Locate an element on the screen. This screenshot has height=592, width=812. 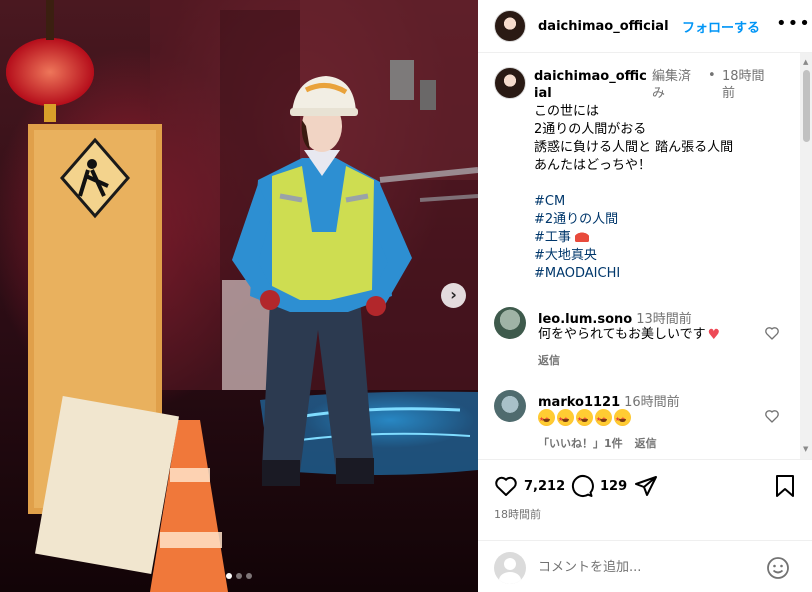
comment-header: leo.lum.sono 13時間前 is located at coordinates (615, 317).